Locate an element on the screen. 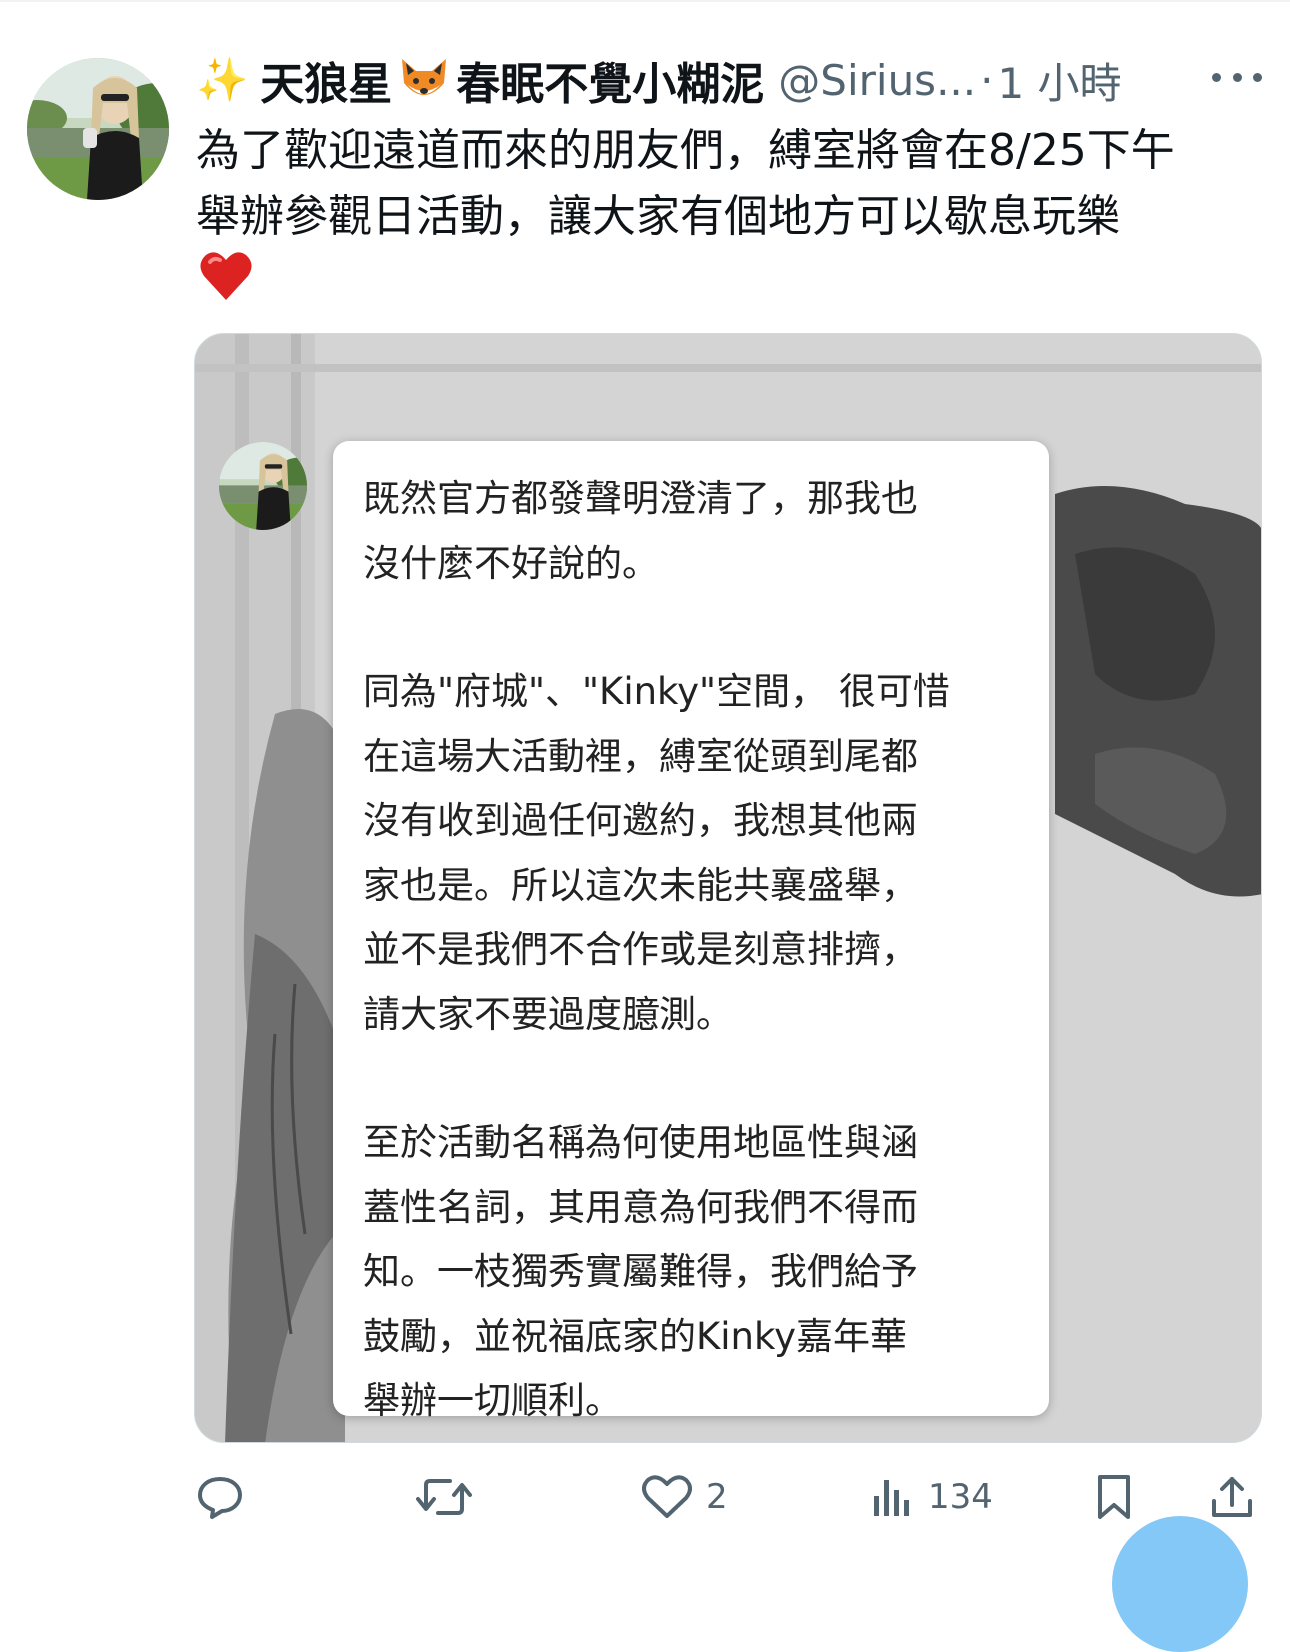 The height and width of the screenshot is (1652, 1290). views-icon is located at coordinates (891, 1498).